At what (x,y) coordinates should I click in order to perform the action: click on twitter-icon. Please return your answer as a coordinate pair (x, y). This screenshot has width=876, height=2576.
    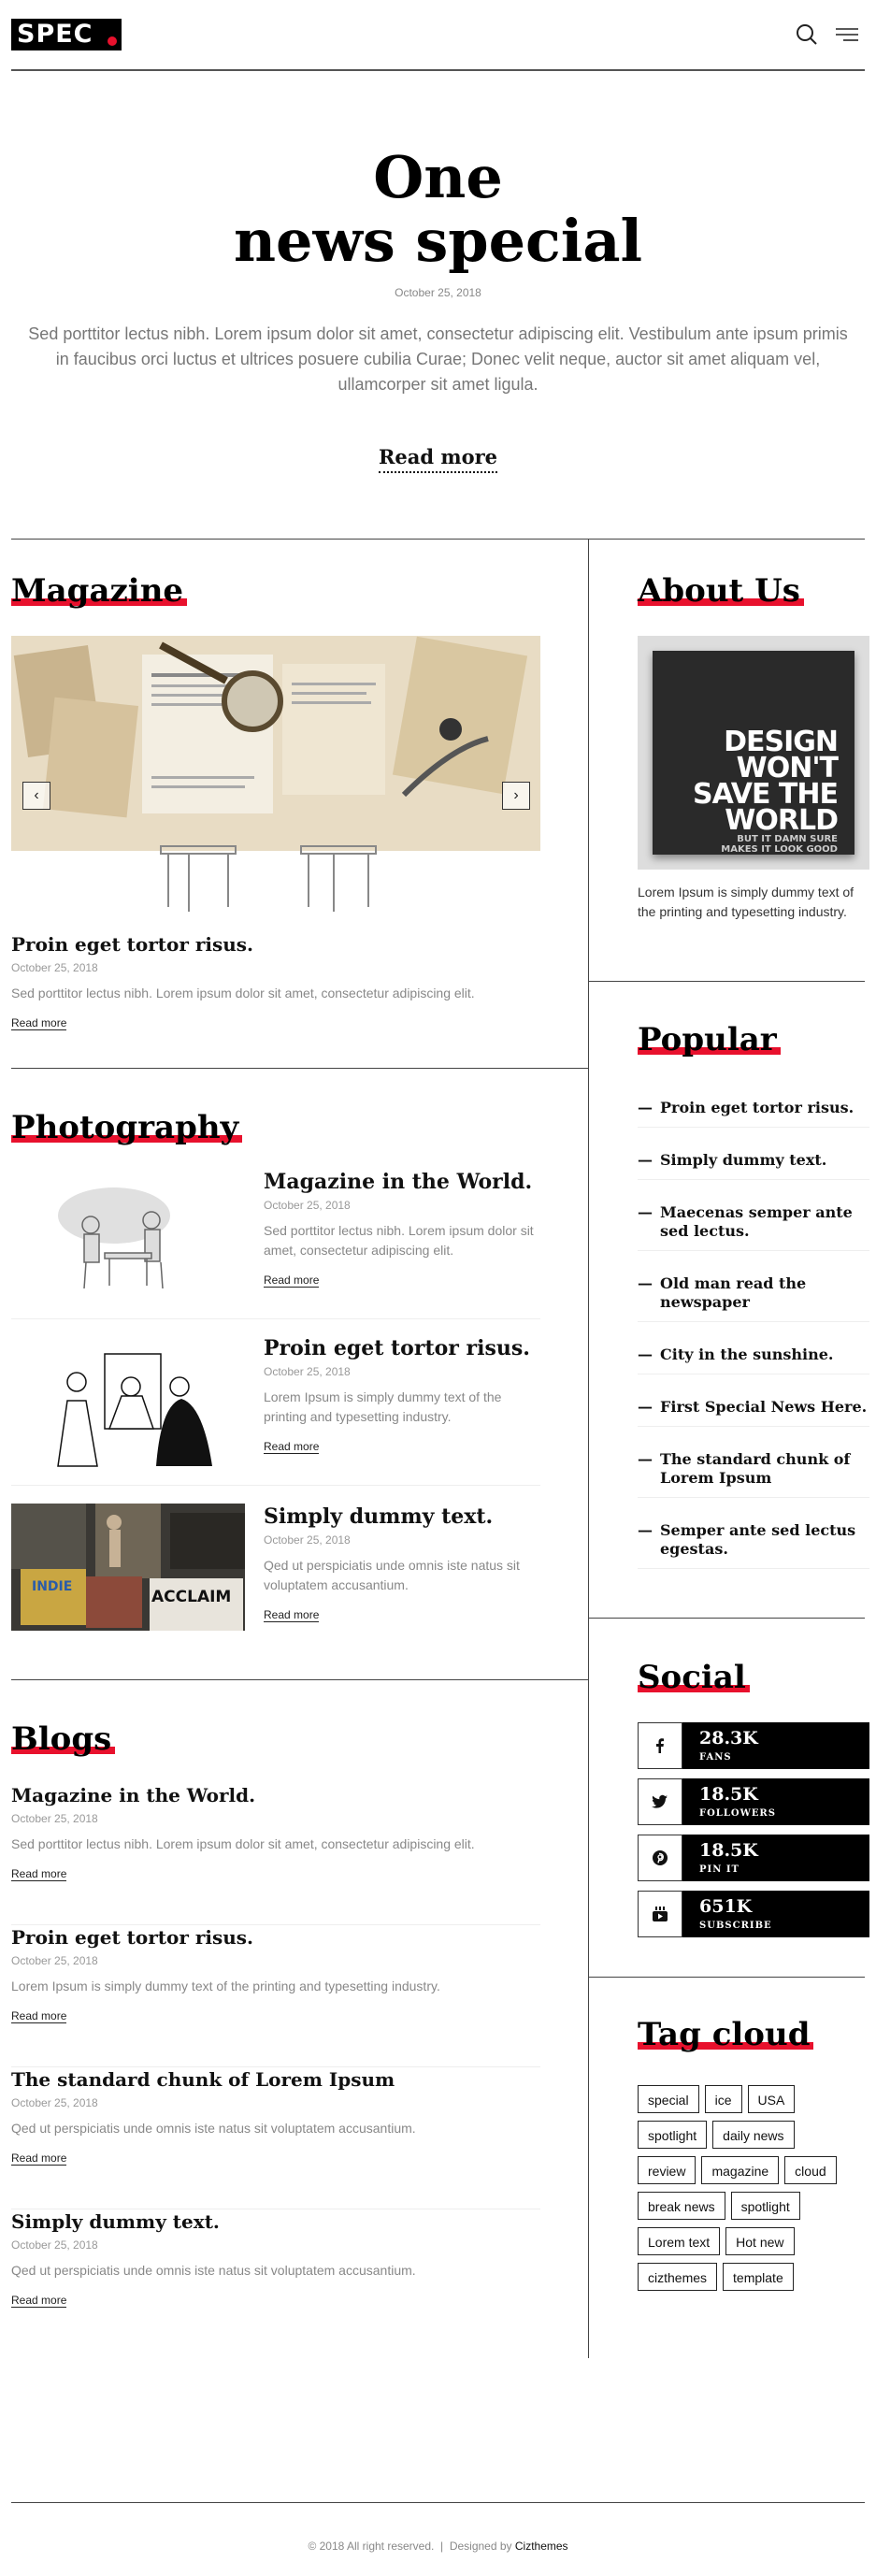
    Looking at the image, I should click on (660, 1802).